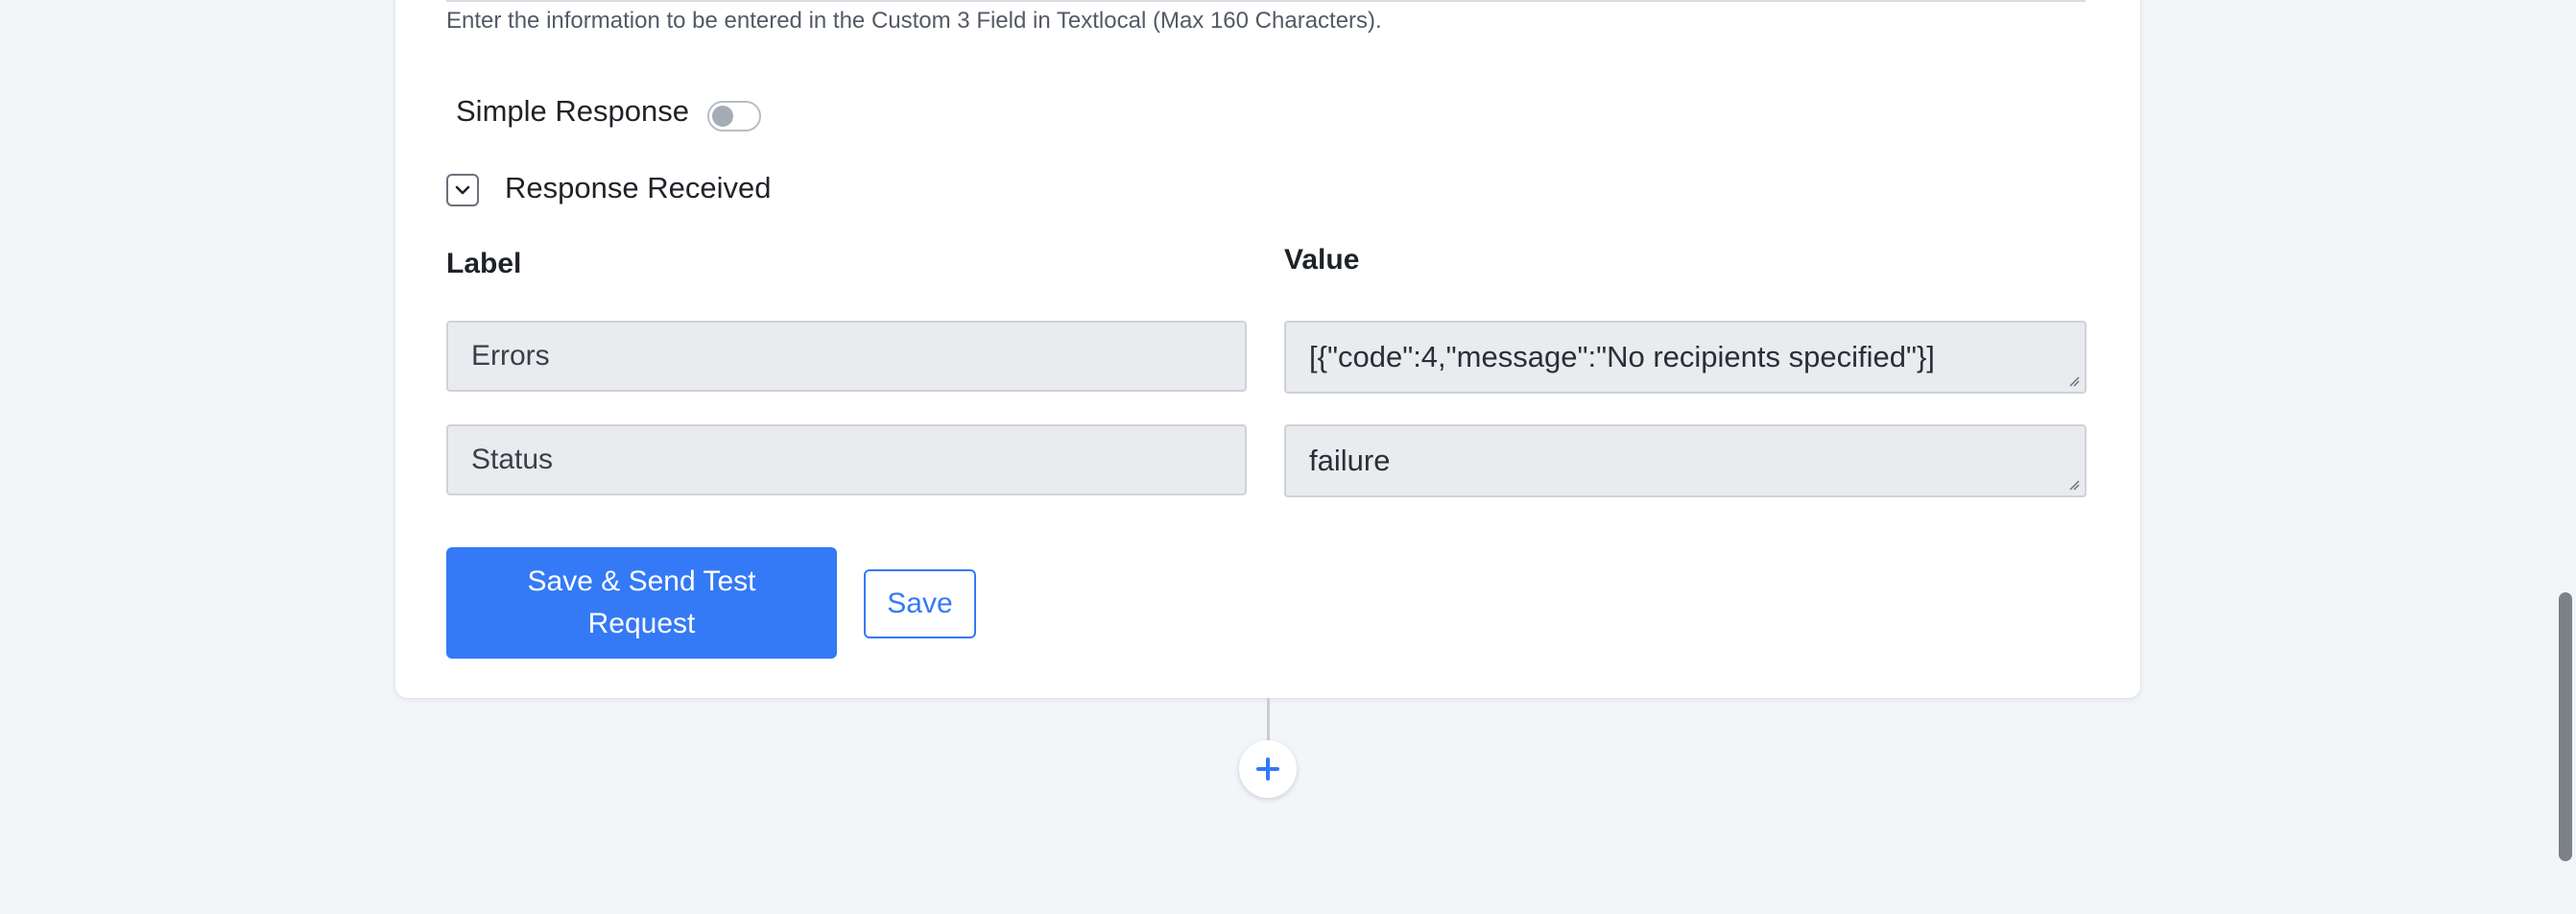  What do you see at coordinates (484, 263) in the screenshot?
I see `label-column-header: Label` at bounding box center [484, 263].